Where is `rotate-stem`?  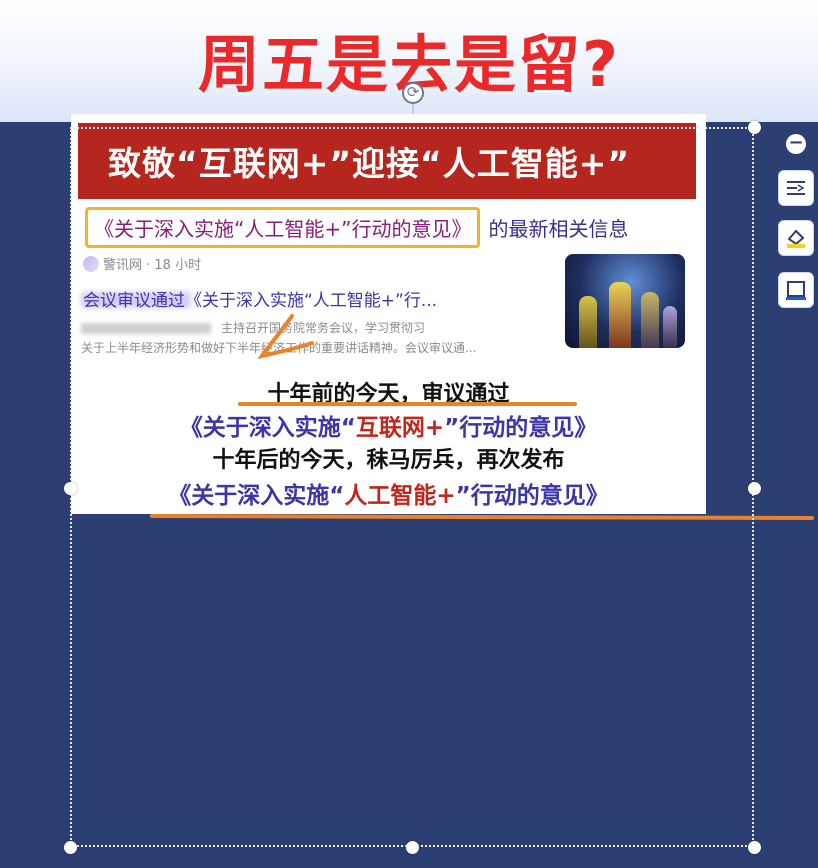 rotate-stem is located at coordinates (413, 109).